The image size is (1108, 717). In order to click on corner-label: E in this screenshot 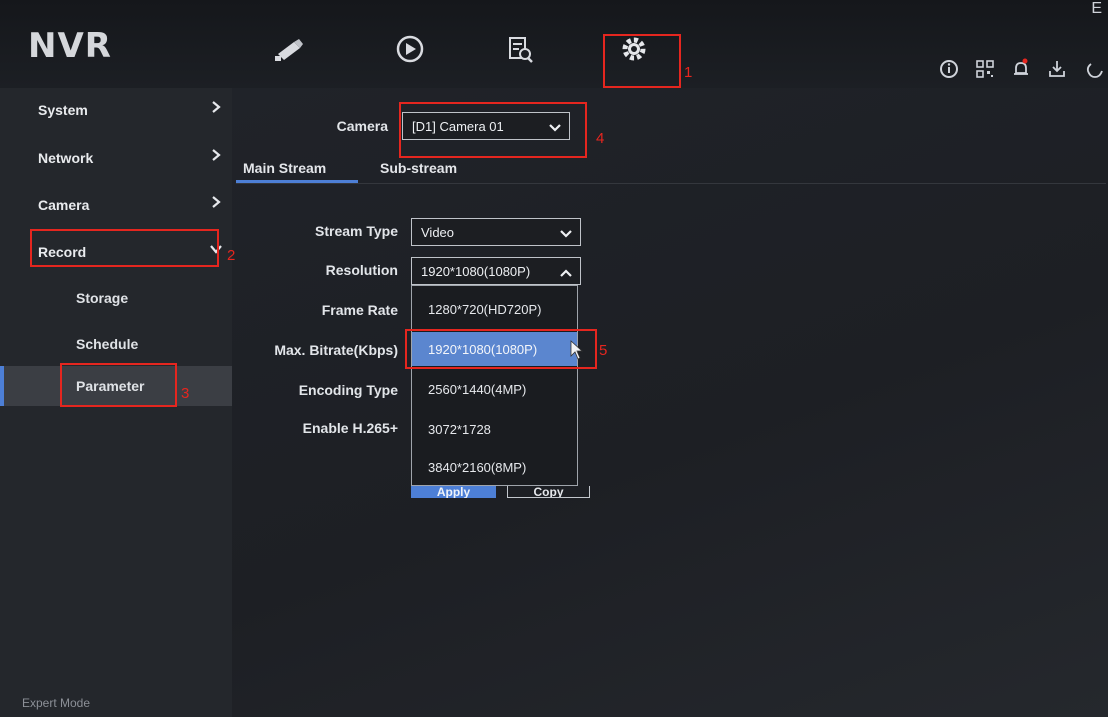, I will do `click(1096, 8)`.